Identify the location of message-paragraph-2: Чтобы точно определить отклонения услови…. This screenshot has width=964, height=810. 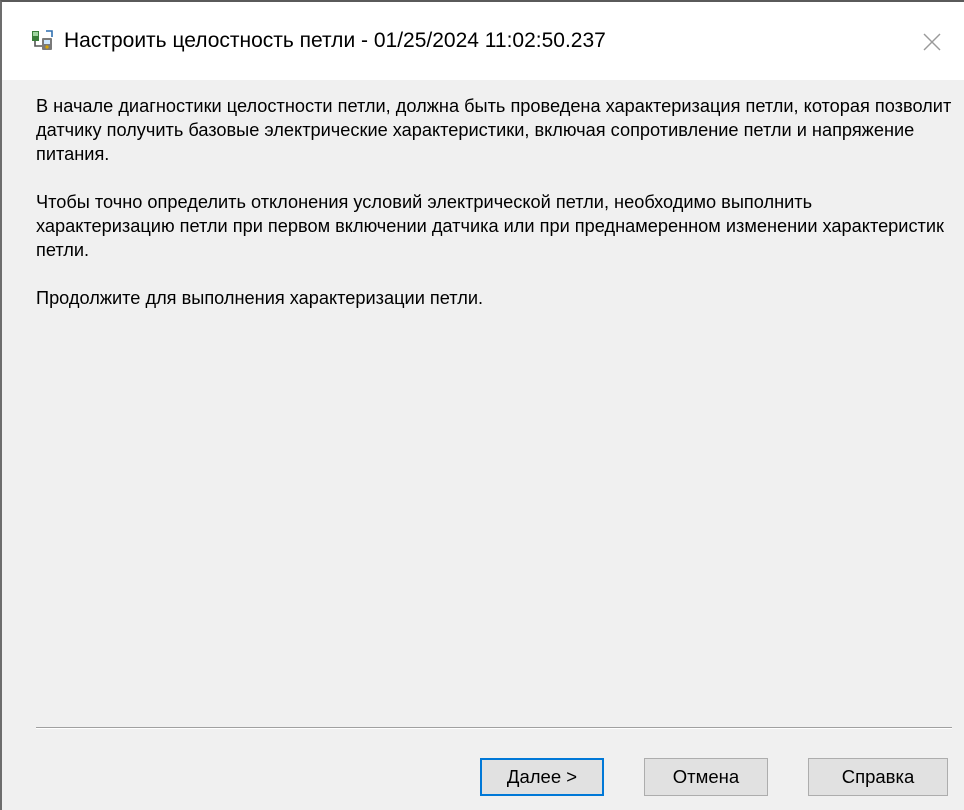
(490, 226).